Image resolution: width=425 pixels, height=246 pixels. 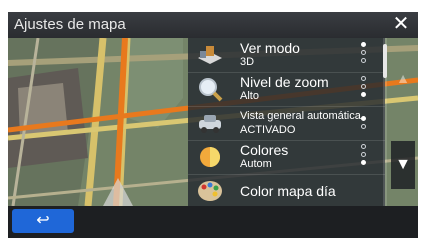 I want to click on menu-item-value: Alto, so click(x=249, y=96).